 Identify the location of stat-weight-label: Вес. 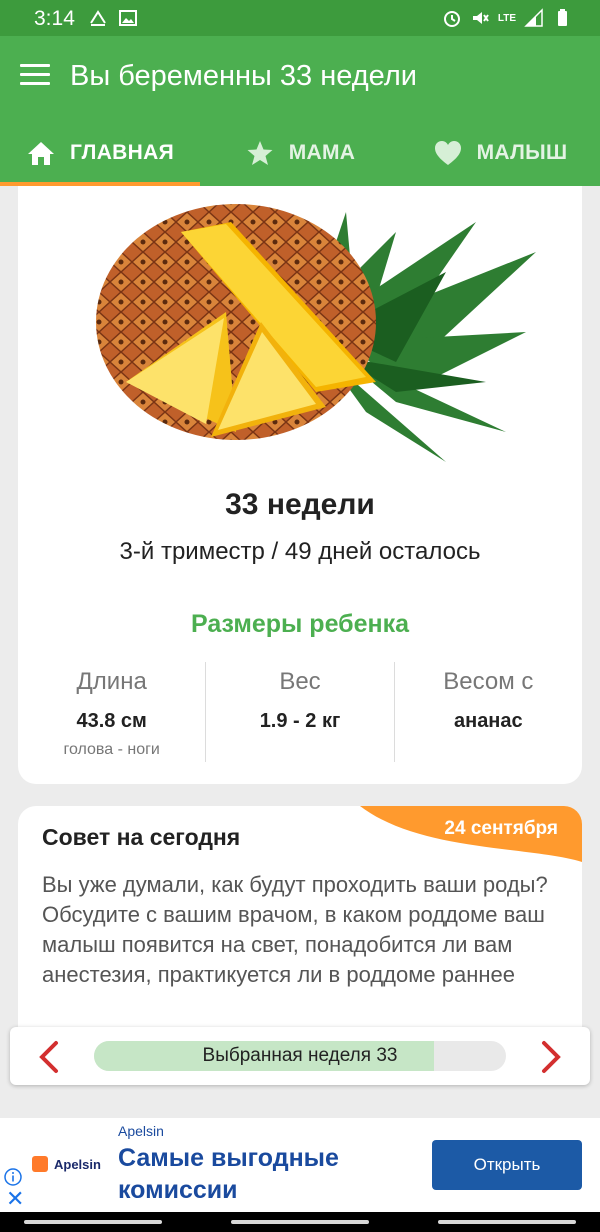
(300, 681).